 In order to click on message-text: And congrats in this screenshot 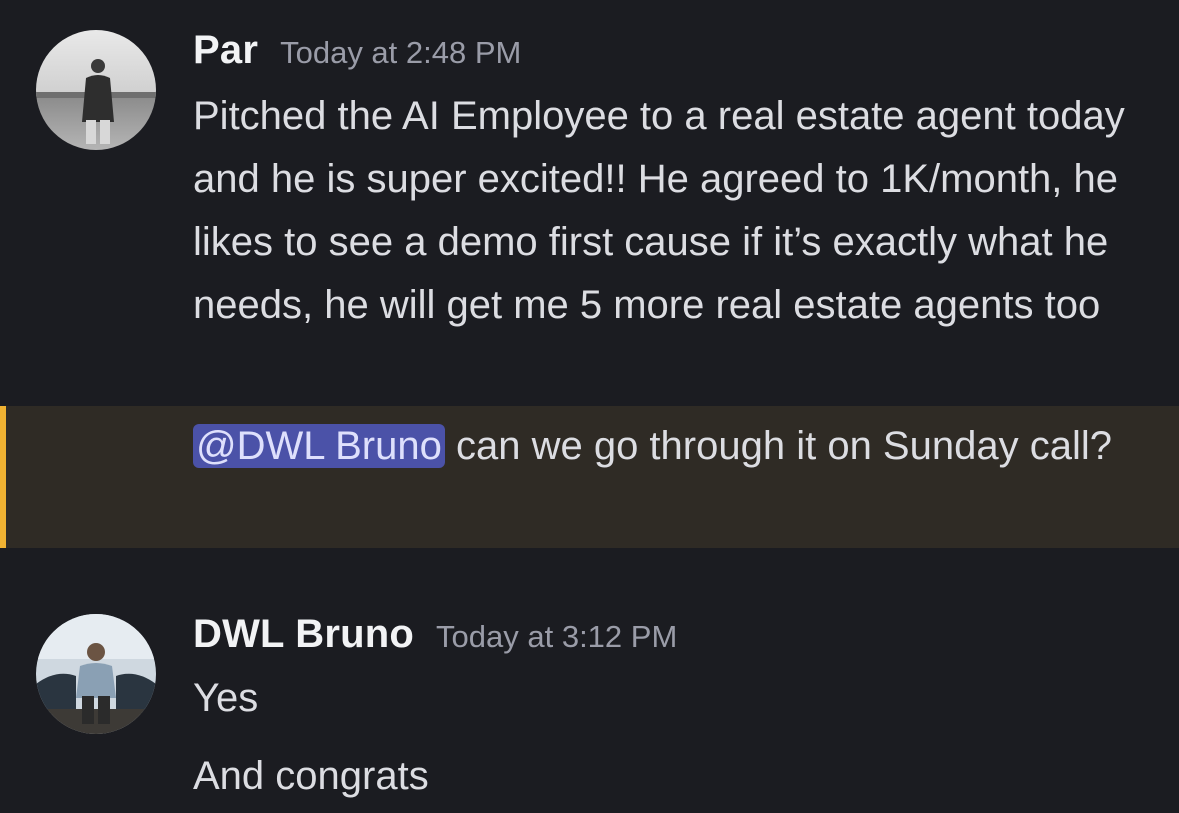, I will do `click(311, 776)`.